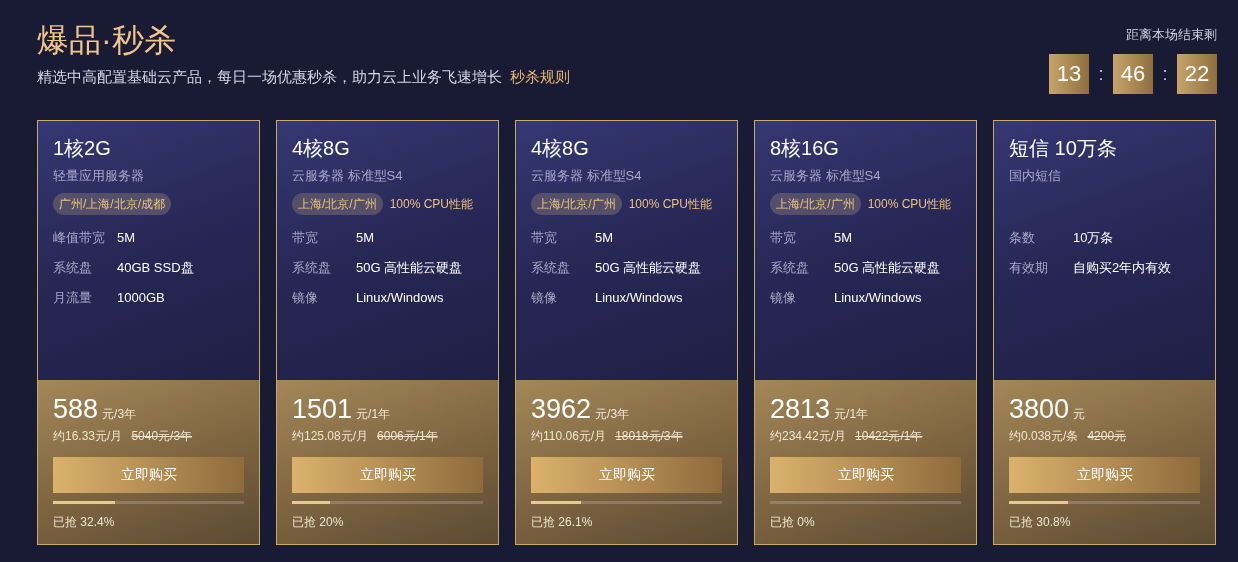 This screenshot has width=1238, height=562. Describe the element at coordinates (1069, 74) in the screenshot. I see `countdown-hours: 13` at that location.